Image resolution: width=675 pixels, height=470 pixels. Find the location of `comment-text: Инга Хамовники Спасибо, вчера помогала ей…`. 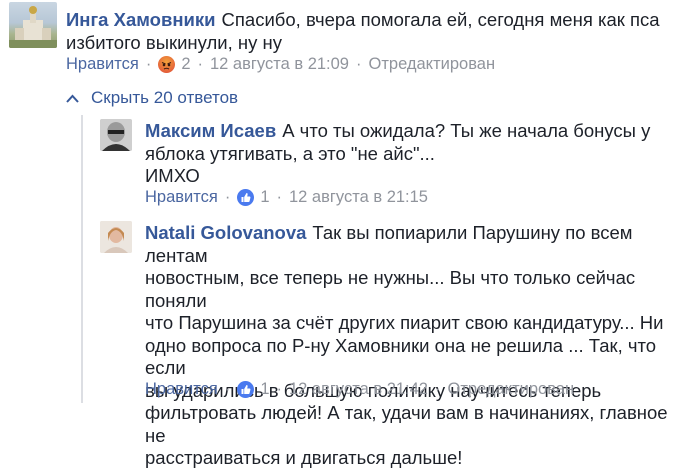

comment-text: Инга Хамовники Спасибо, вчера помогала ей… is located at coordinates (366, 31).